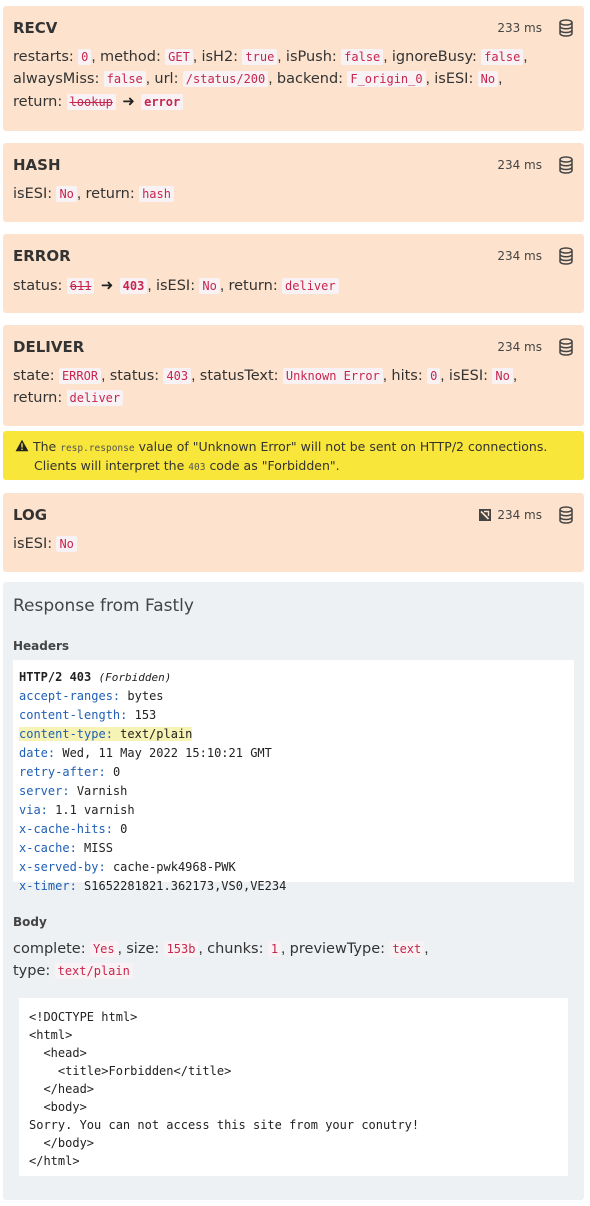 The width and height of the screenshot is (590, 1206). I want to click on warning-text: Clients will interpret the, so click(109, 465).